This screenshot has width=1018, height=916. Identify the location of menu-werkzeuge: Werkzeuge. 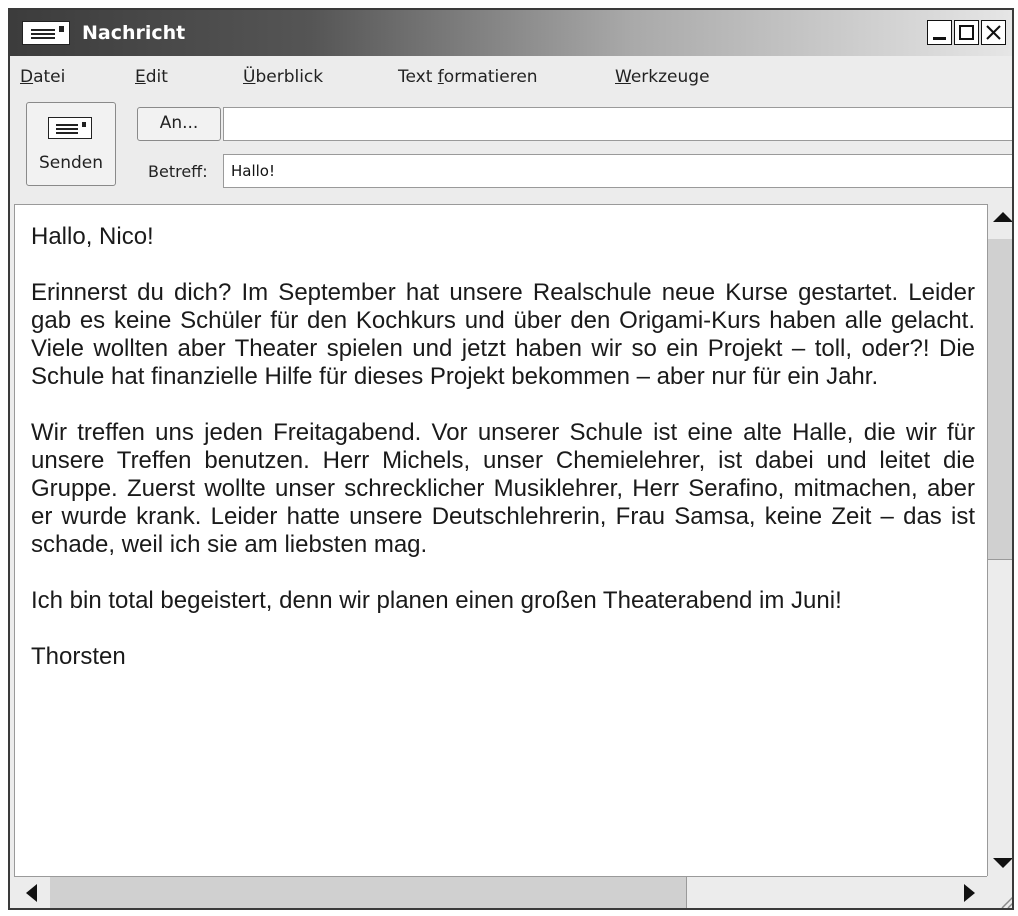
(662, 77).